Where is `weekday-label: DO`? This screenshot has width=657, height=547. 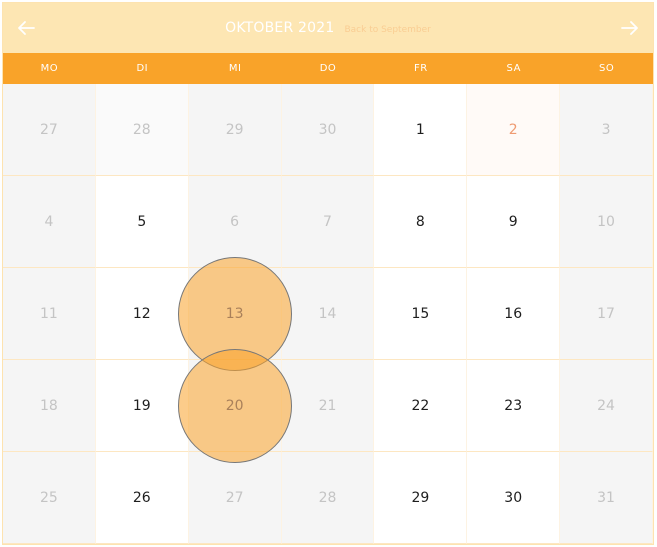
weekday-label: DO is located at coordinates (328, 68).